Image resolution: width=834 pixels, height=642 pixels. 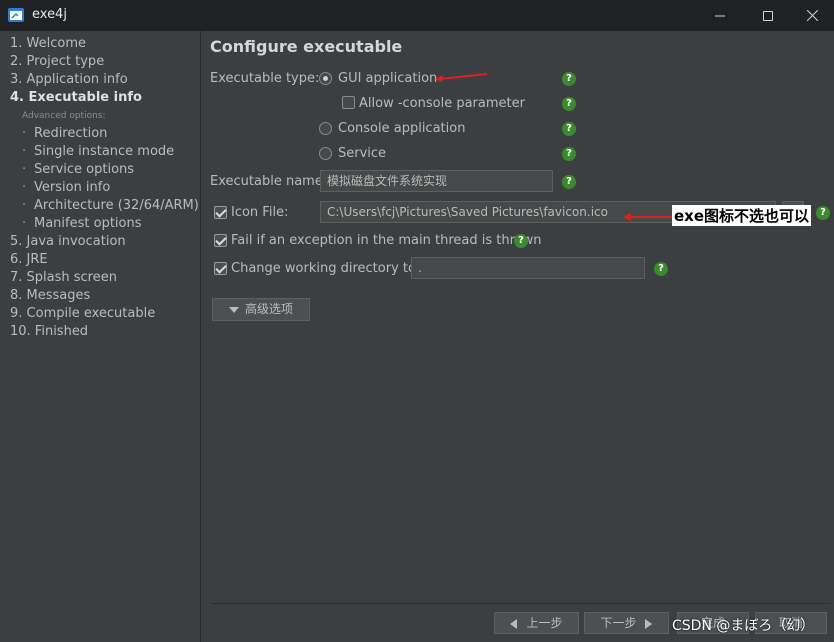 What do you see at coordinates (220, 240) in the screenshot?
I see `fail-on-exception-checkbox` at bounding box center [220, 240].